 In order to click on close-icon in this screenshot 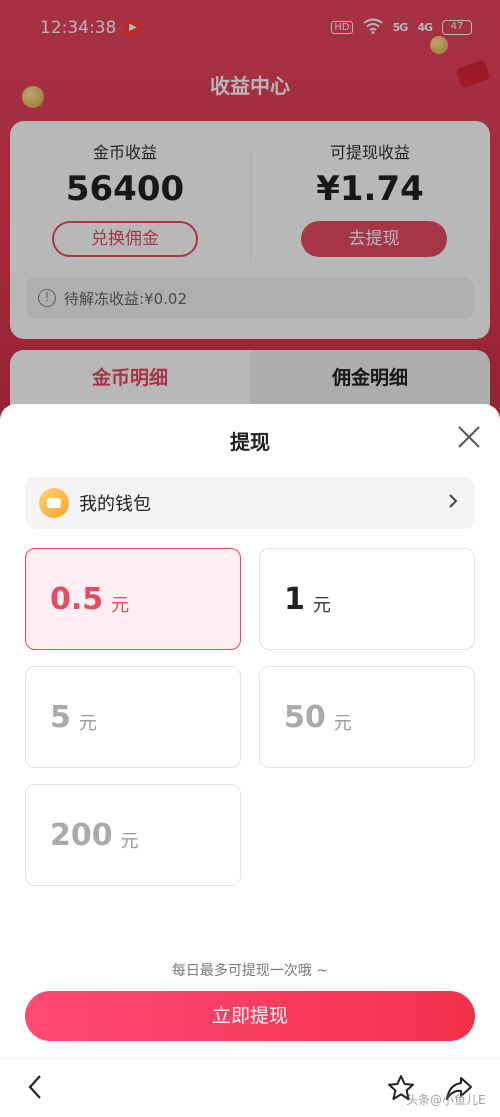, I will do `click(469, 437)`.